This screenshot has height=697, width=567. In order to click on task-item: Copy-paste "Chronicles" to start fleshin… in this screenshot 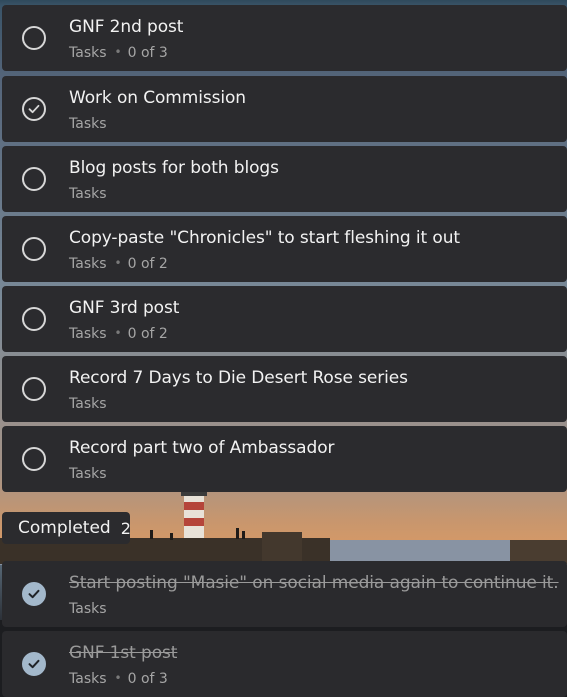, I will do `click(284, 249)`.